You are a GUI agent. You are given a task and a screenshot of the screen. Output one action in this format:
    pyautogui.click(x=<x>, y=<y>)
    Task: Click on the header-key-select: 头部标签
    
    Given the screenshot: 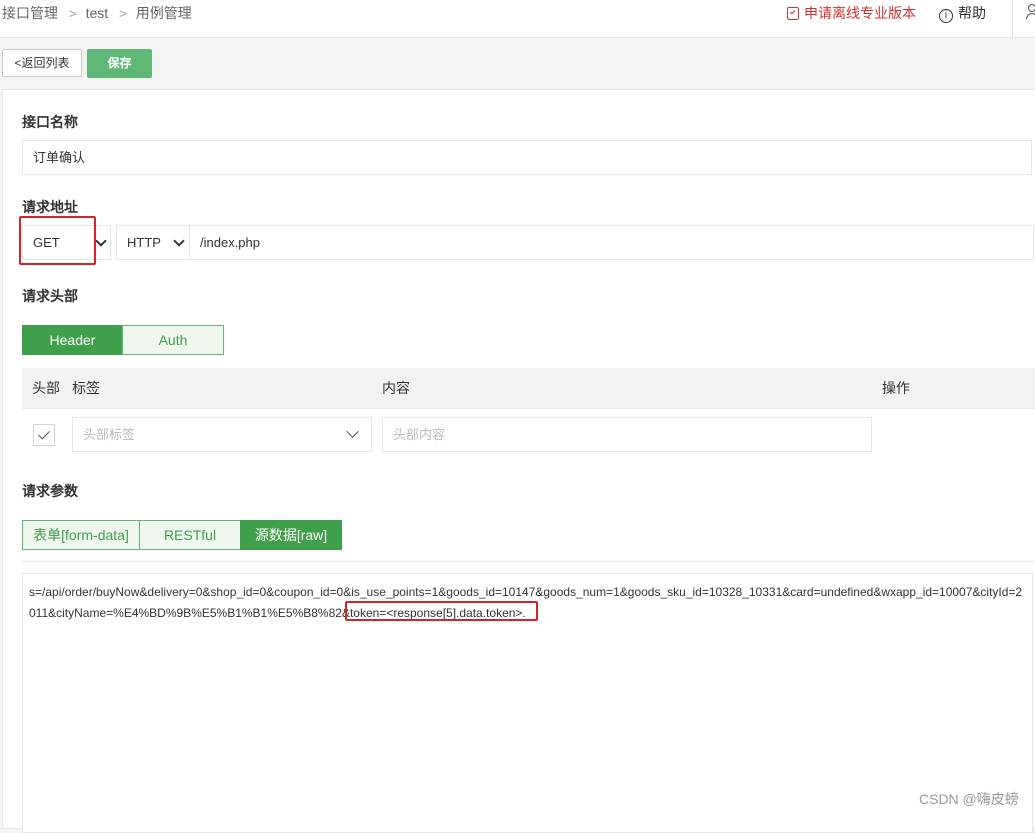 What is the action you would take?
    pyautogui.click(x=222, y=434)
    